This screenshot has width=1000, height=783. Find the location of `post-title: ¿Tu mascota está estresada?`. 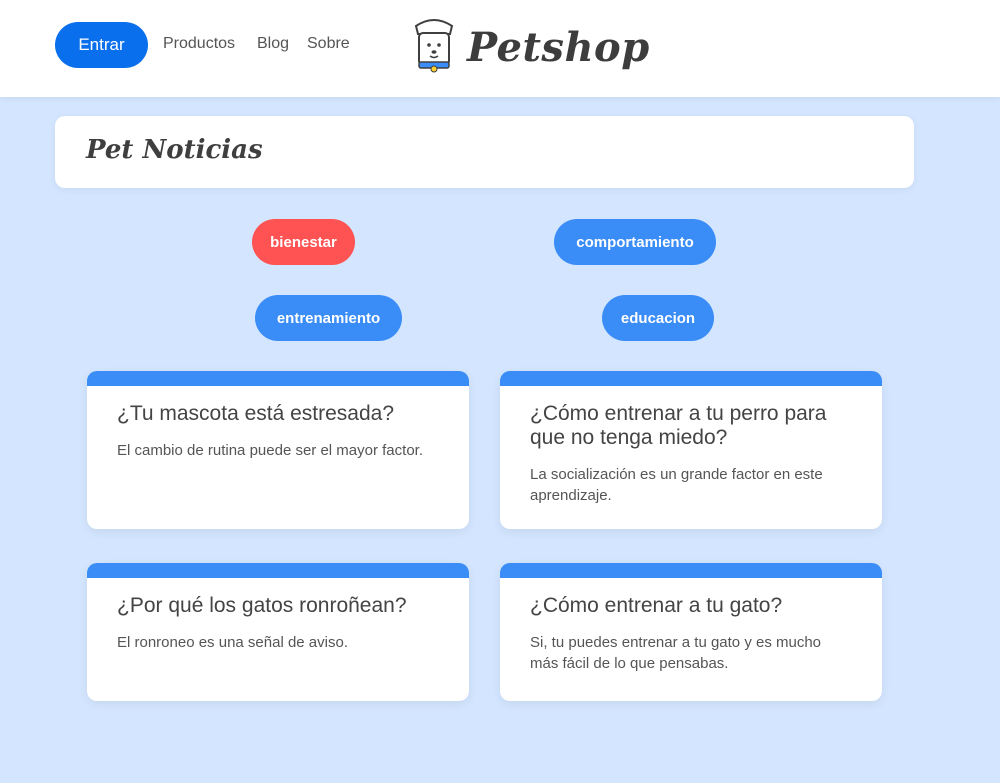

post-title: ¿Tu mascota está estresada? is located at coordinates (256, 413).